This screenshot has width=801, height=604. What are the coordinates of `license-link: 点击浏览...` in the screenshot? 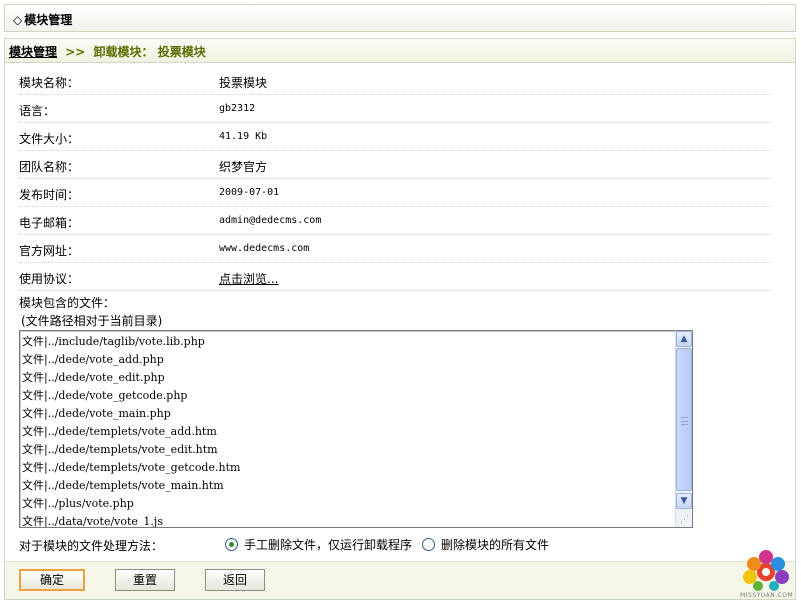 It's located at (248, 278).